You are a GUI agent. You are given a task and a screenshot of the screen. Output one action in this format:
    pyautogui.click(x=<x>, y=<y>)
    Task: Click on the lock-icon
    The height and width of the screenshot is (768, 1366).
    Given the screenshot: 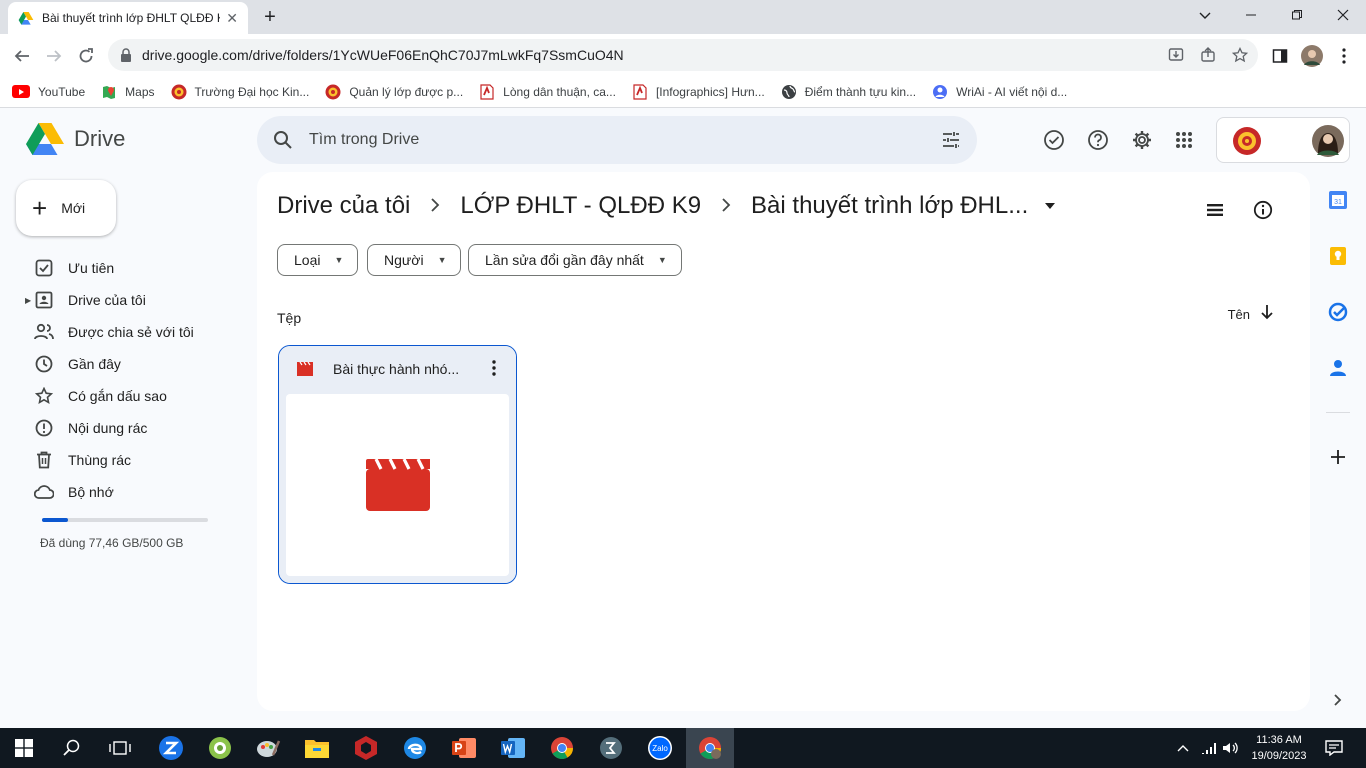 What is the action you would take?
    pyautogui.click(x=126, y=55)
    